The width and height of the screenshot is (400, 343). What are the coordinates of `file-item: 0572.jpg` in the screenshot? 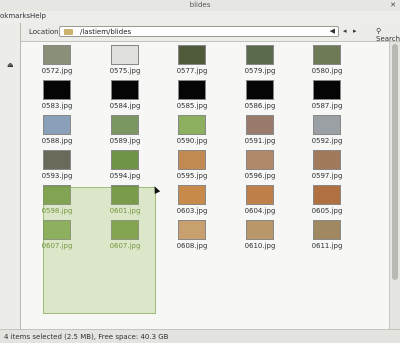 It's located at (57, 60).